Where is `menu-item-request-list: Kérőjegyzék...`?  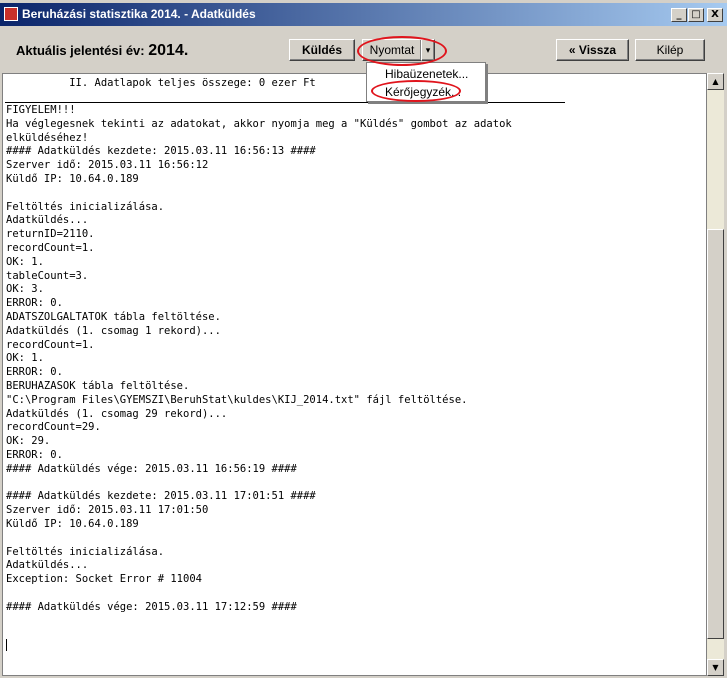
menu-item-request-list: Kérőjegyzék... is located at coordinates (423, 92).